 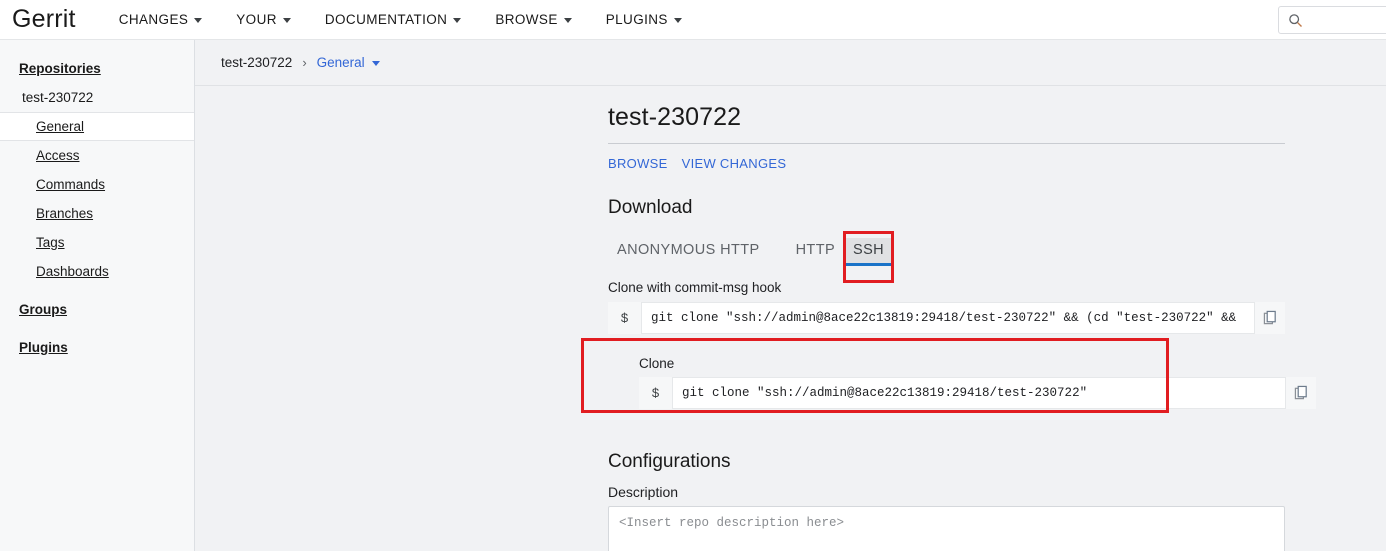 I want to click on nav-item-documentation: DOCUMENTATION, so click(x=393, y=19).